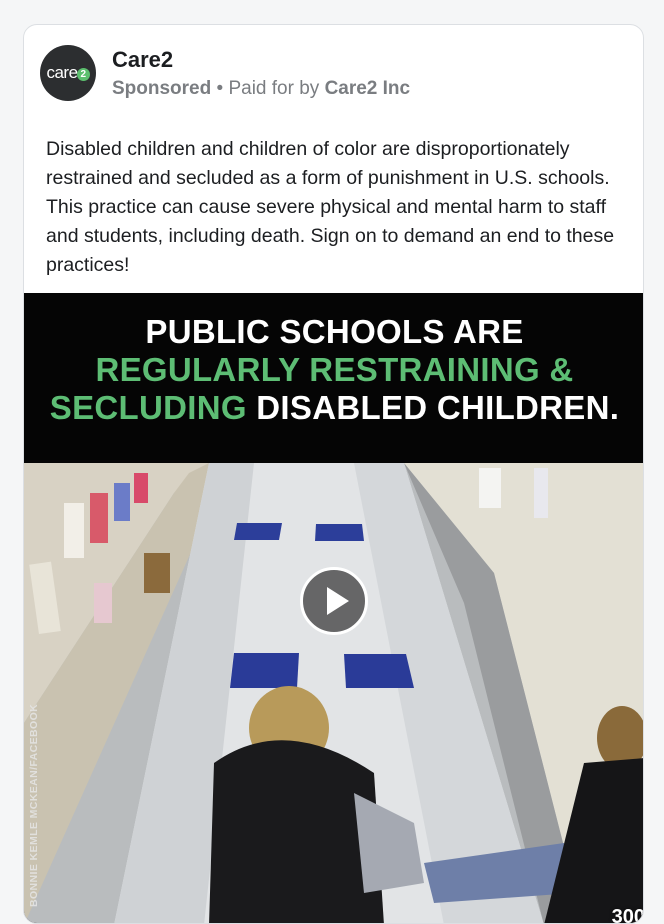  I want to click on post-meta: Sponsored • Paid for by Care2 Inc, so click(261, 89).